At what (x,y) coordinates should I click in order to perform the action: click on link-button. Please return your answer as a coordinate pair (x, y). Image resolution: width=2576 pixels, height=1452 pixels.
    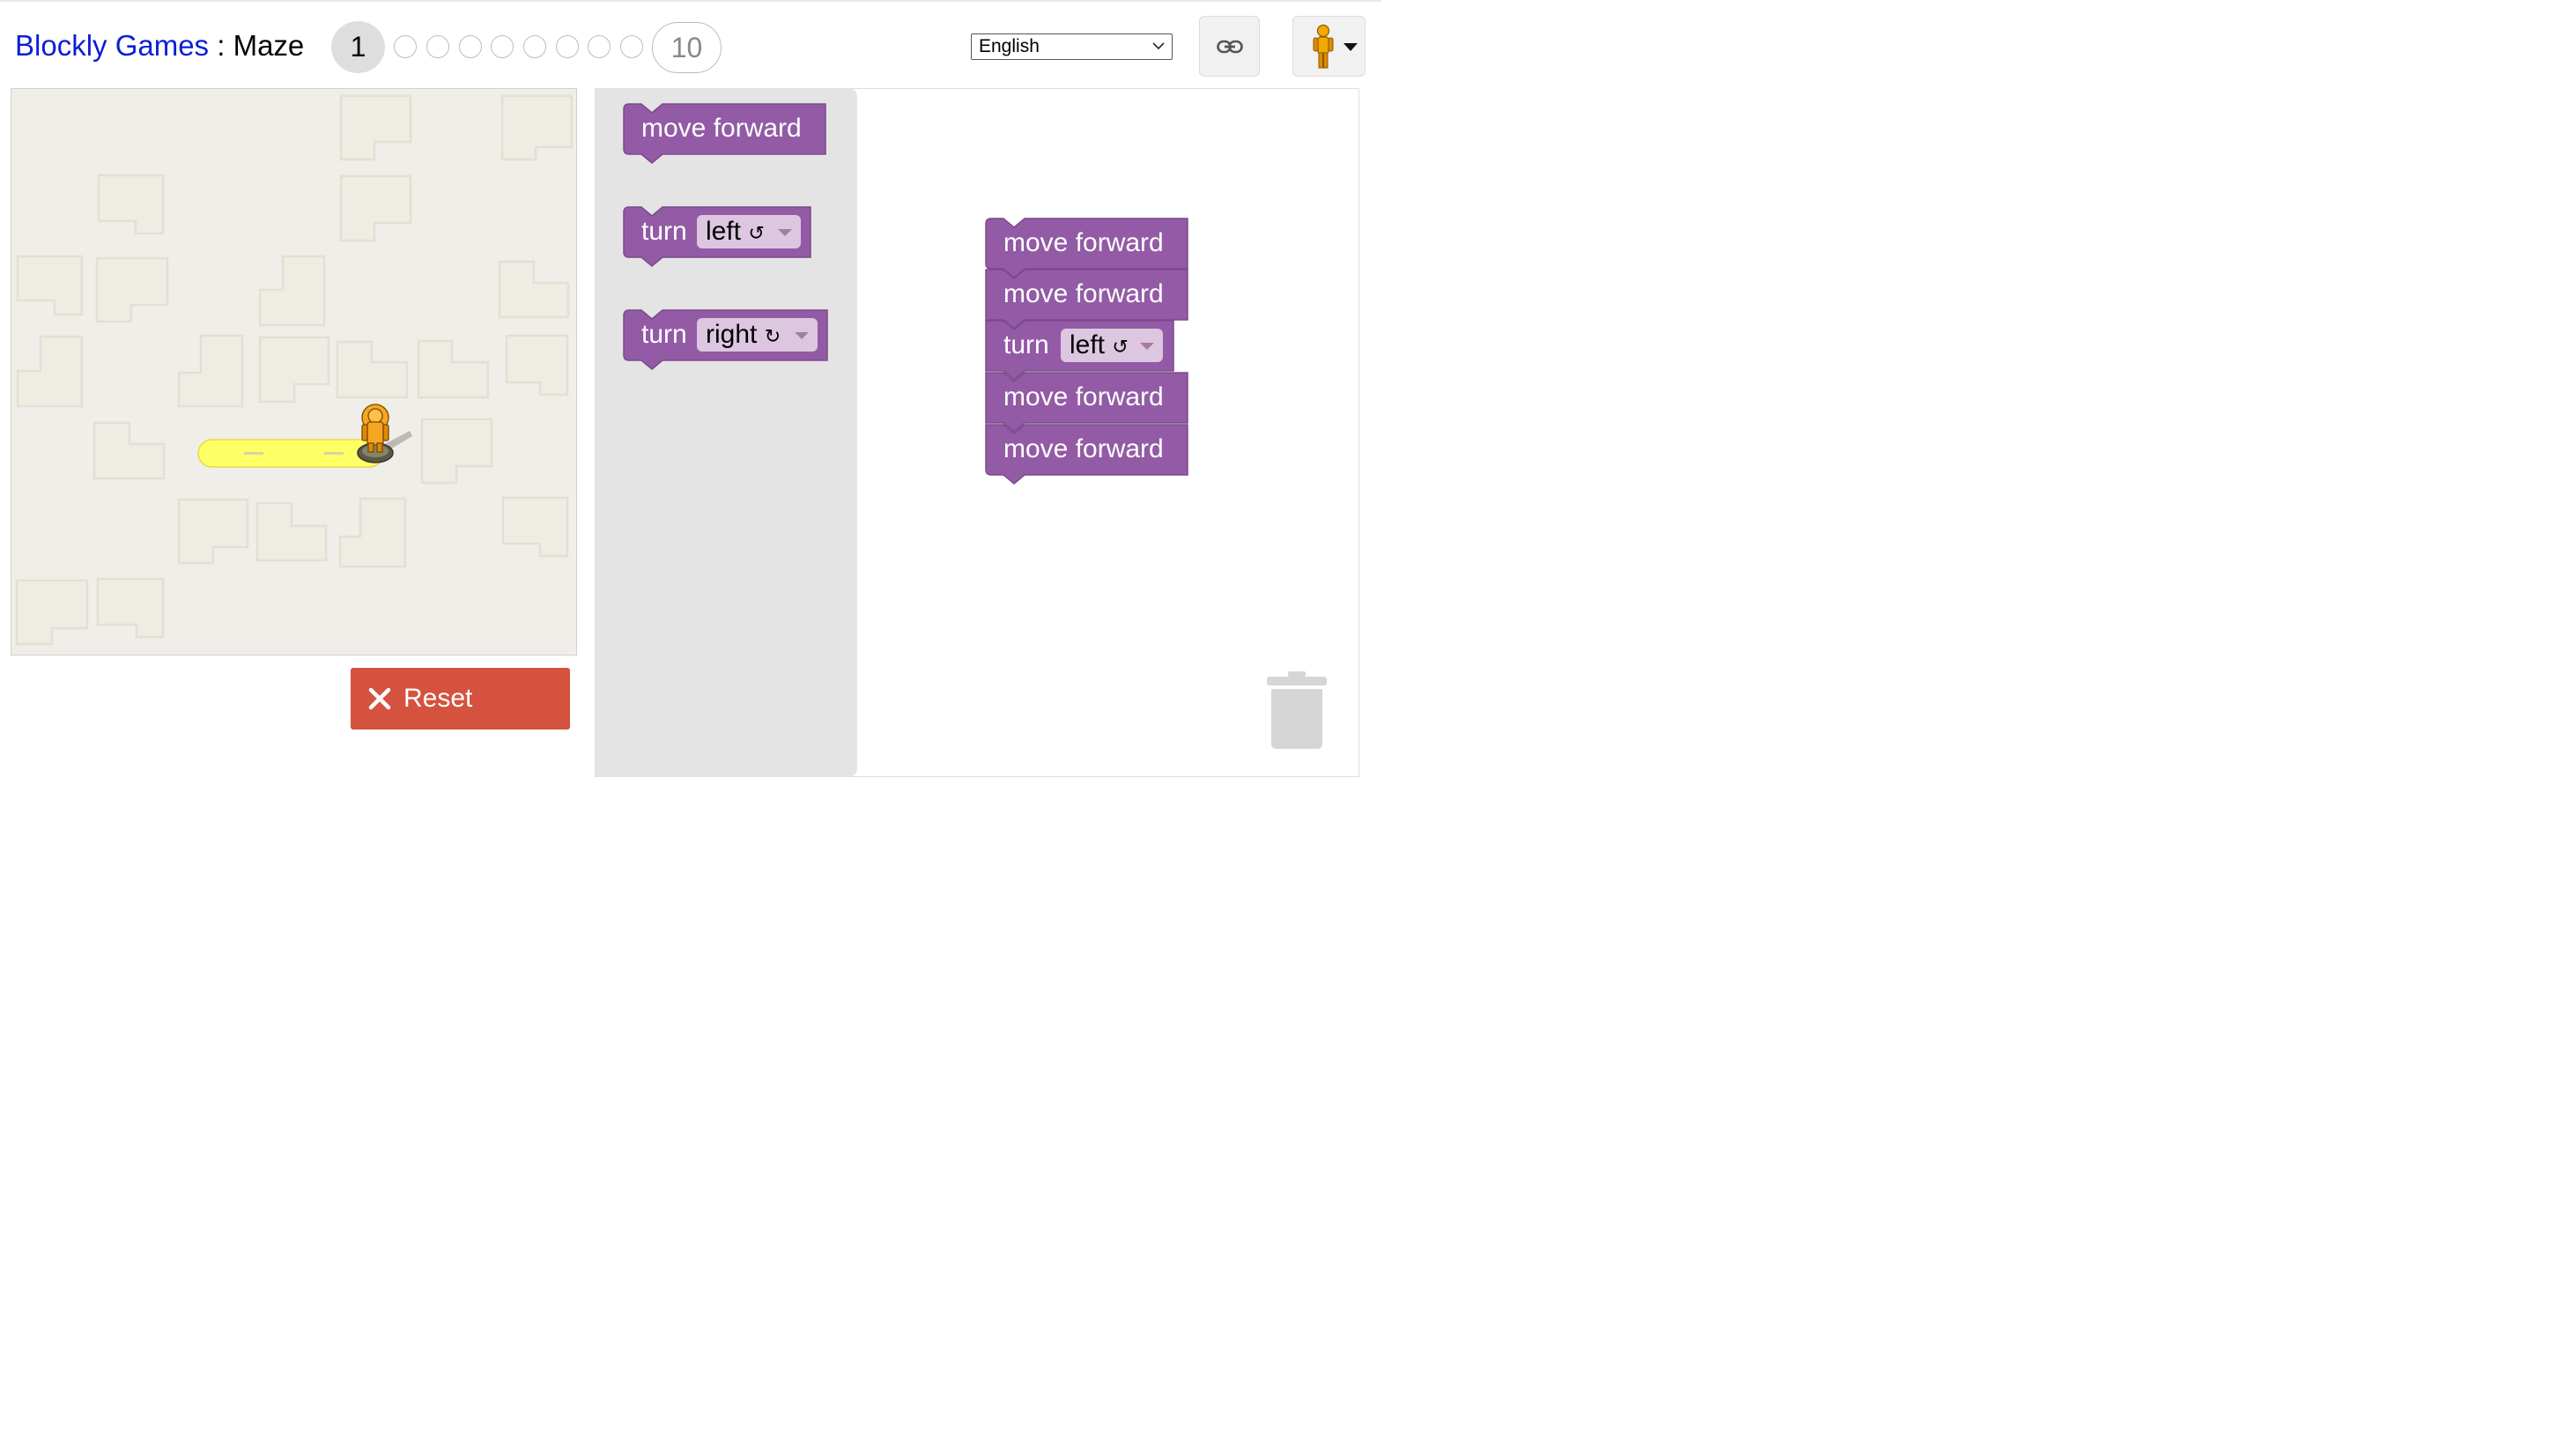
    Looking at the image, I should click on (1230, 46).